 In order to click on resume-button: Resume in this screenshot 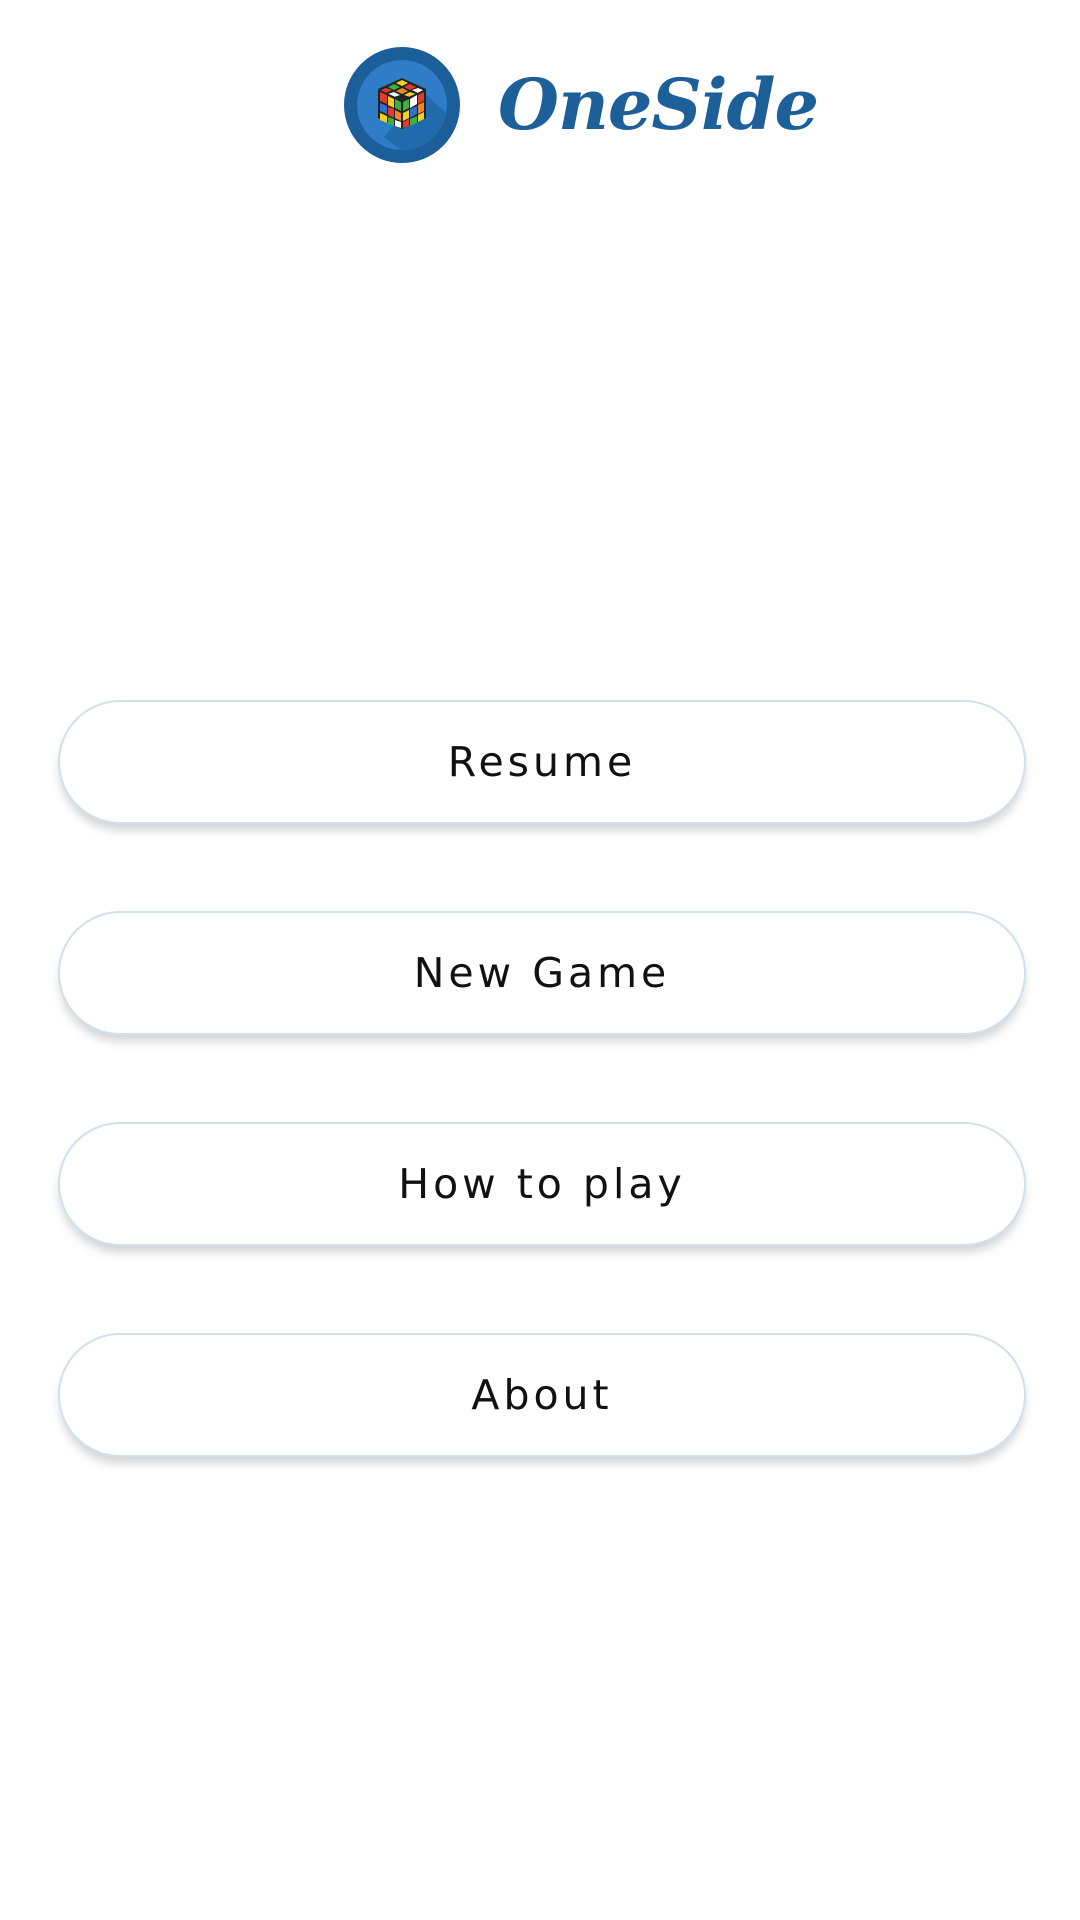, I will do `click(542, 762)`.